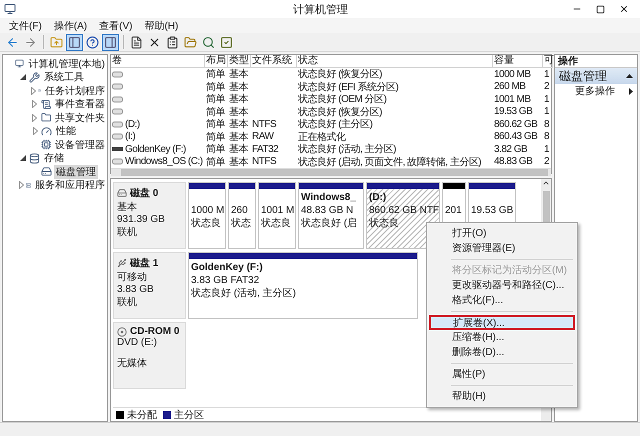  I want to click on partition: 1001 M 状态良, so click(277, 215).